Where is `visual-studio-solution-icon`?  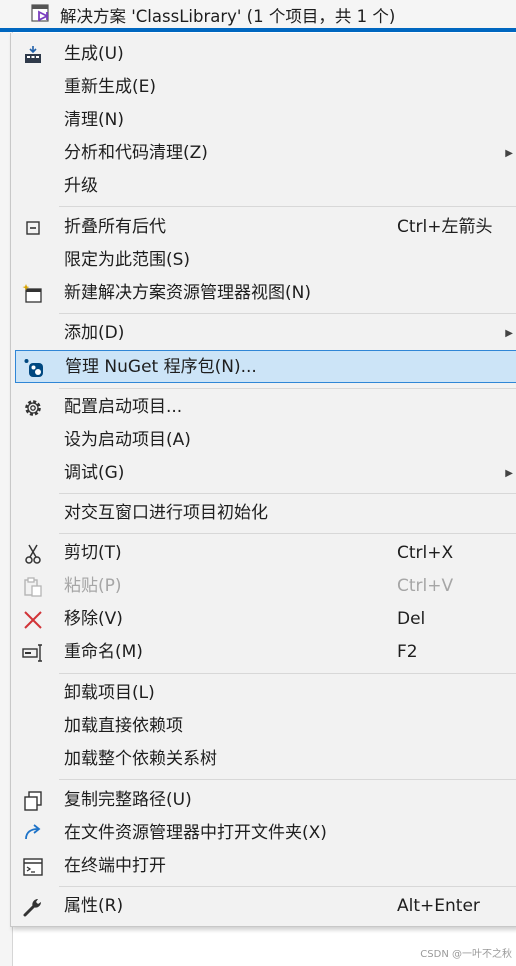
visual-studio-solution-icon is located at coordinates (41, 16).